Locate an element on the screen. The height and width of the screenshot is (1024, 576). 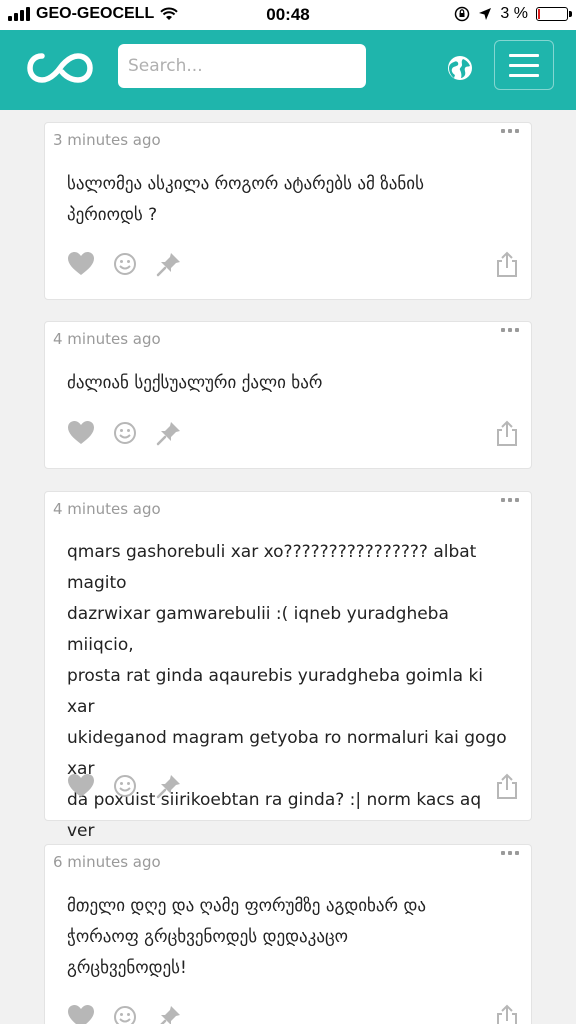
search-input is located at coordinates (242, 66).